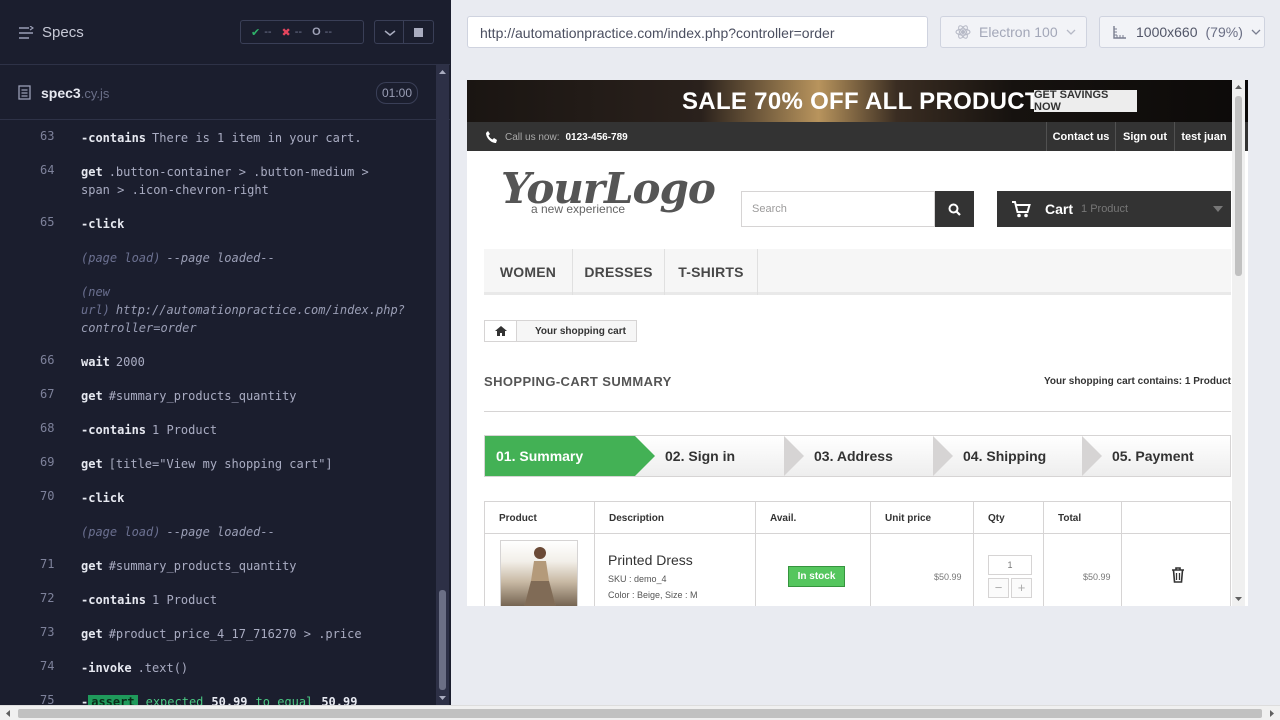 This screenshot has height=720, width=1280. What do you see at coordinates (95, 362) in the screenshot?
I see `command-name: wait` at bounding box center [95, 362].